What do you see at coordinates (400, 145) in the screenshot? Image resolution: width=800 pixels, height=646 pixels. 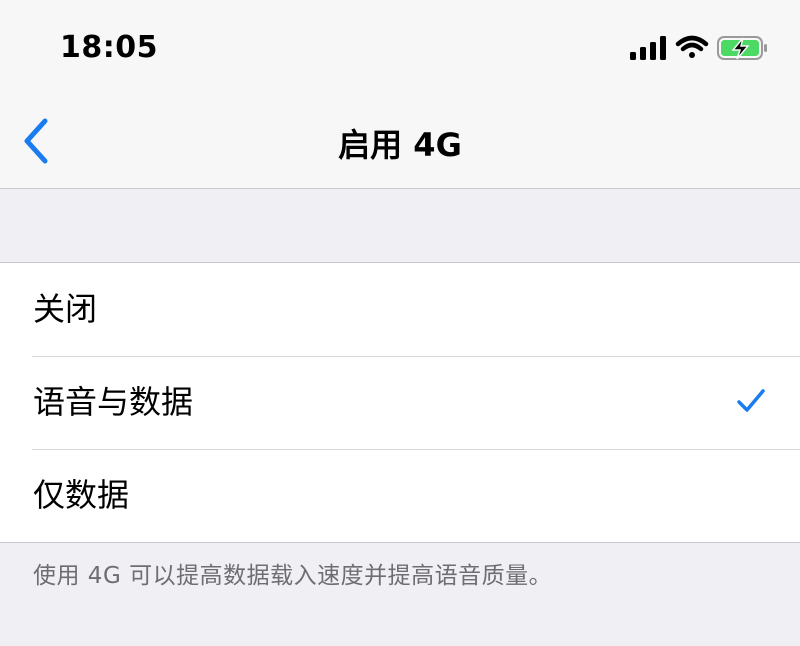 I see `page-title: 启用 4G` at bounding box center [400, 145].